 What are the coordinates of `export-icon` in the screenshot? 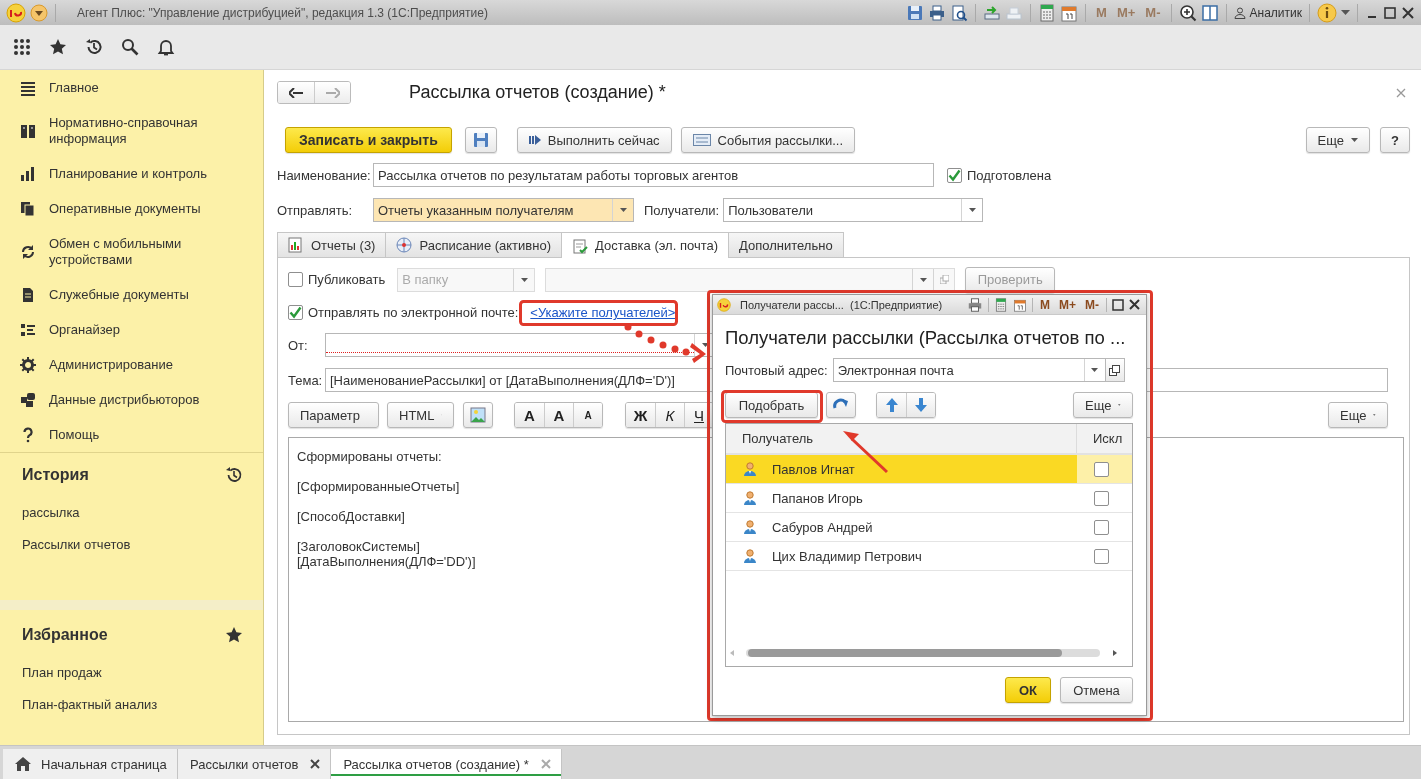 It's located at (992, 12).